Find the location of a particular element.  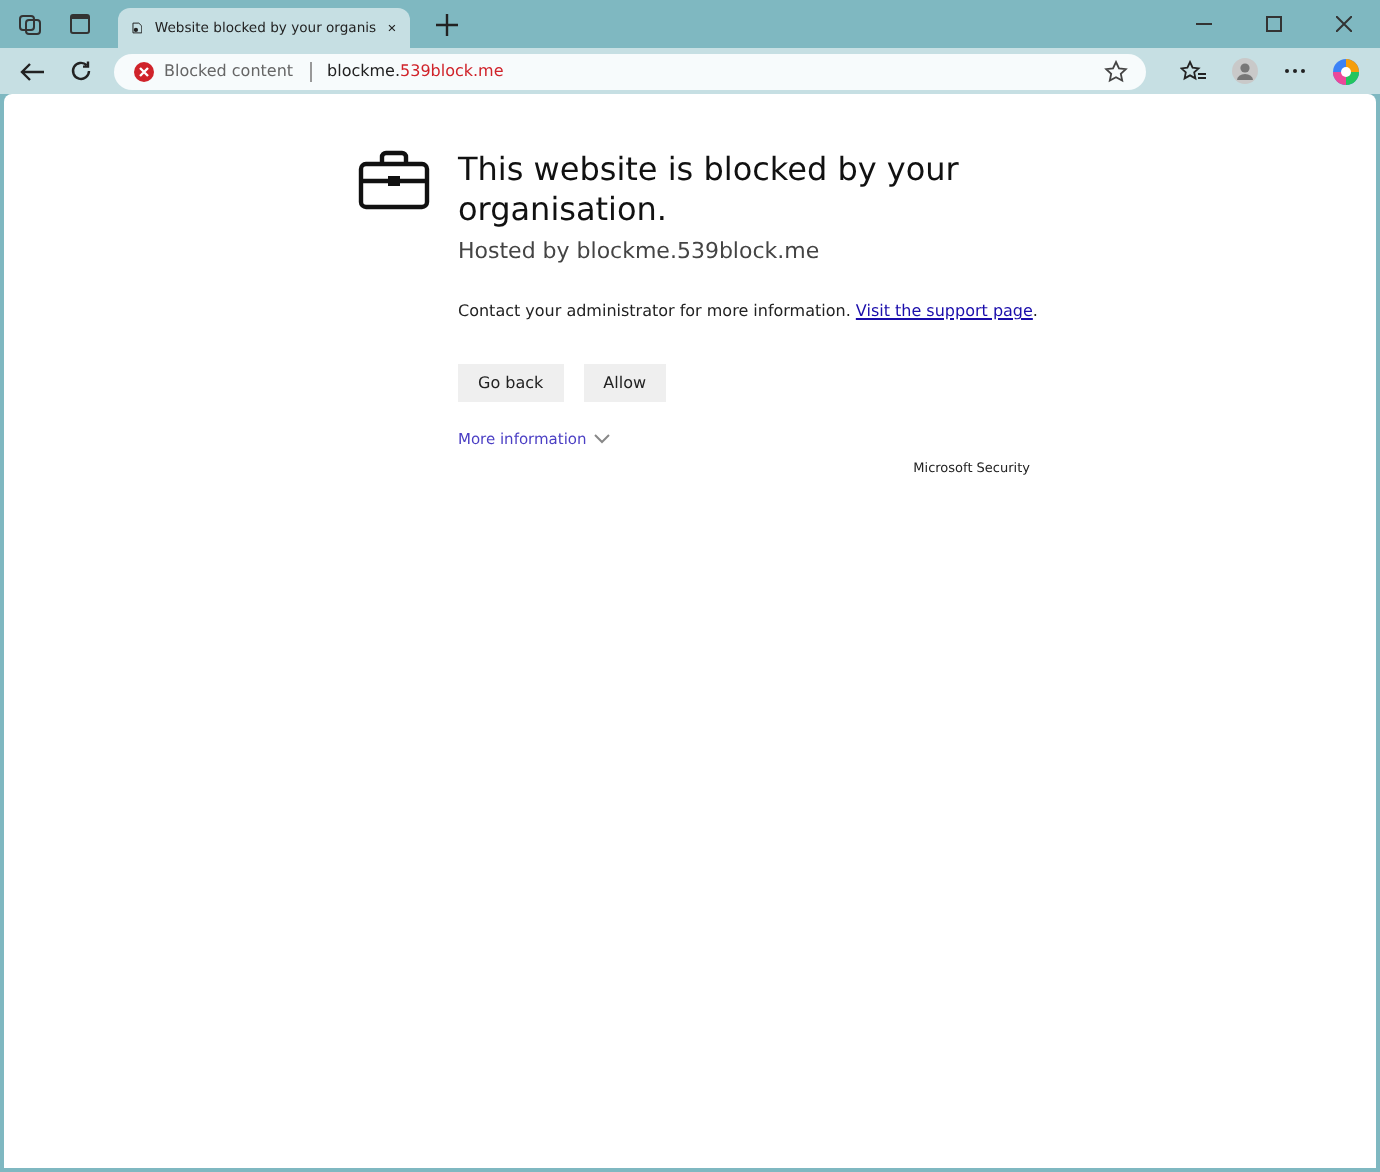

briefcase-icon is located at coordinates (394, 180).